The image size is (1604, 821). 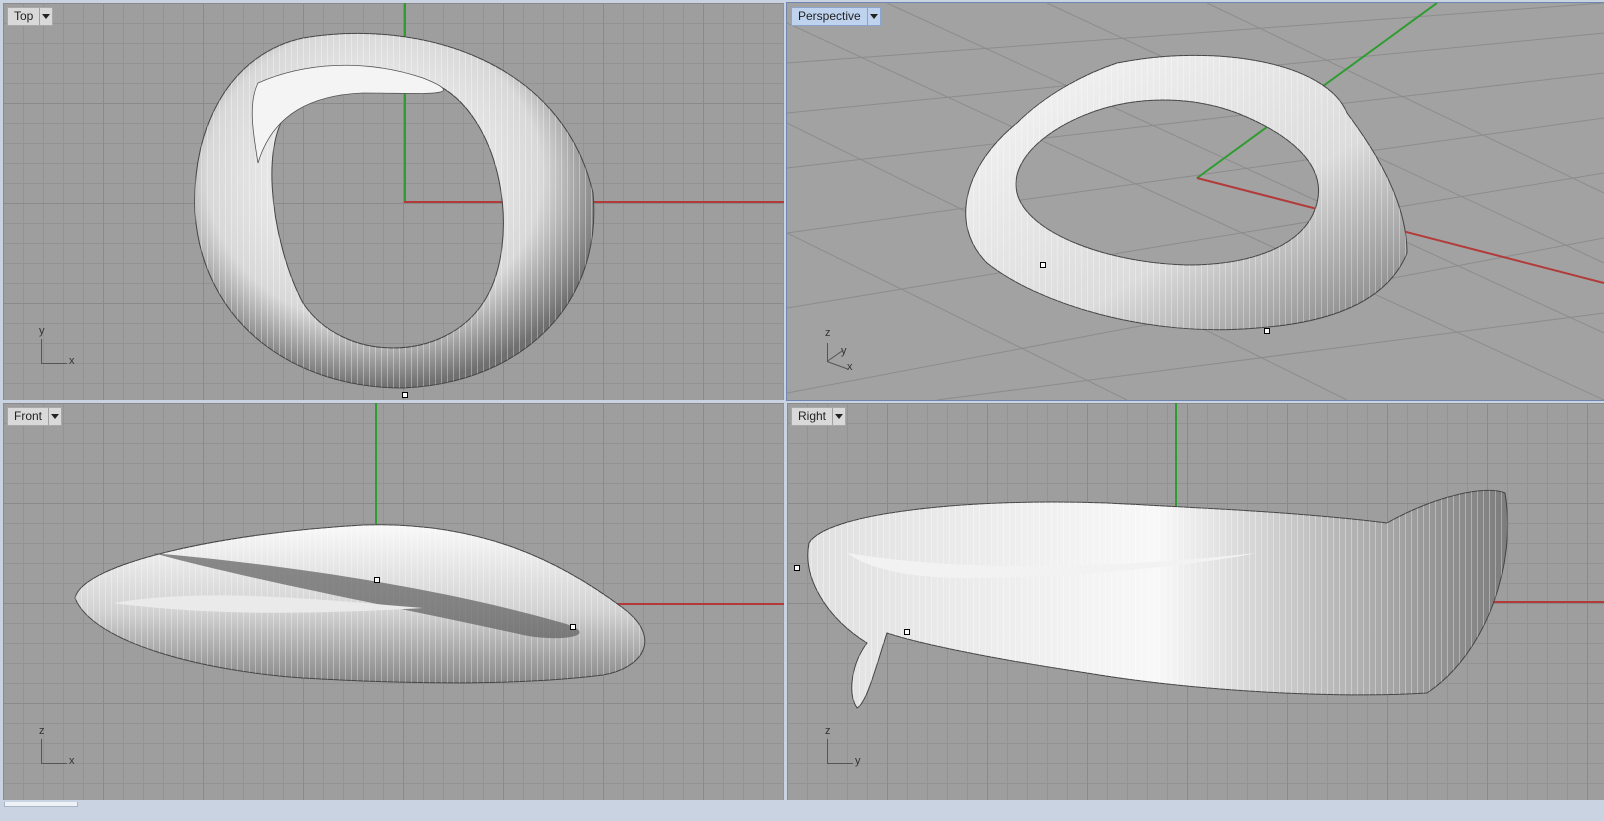 I want to click on front-viewport-tab: Front, so click(x=35, y=416).